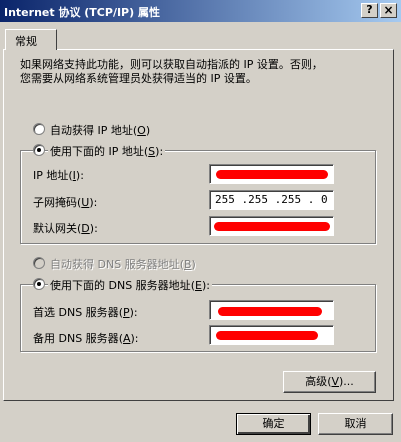 This screenshot has width=401, height=442. I want to click on close-button: ×, so click(388, 10).